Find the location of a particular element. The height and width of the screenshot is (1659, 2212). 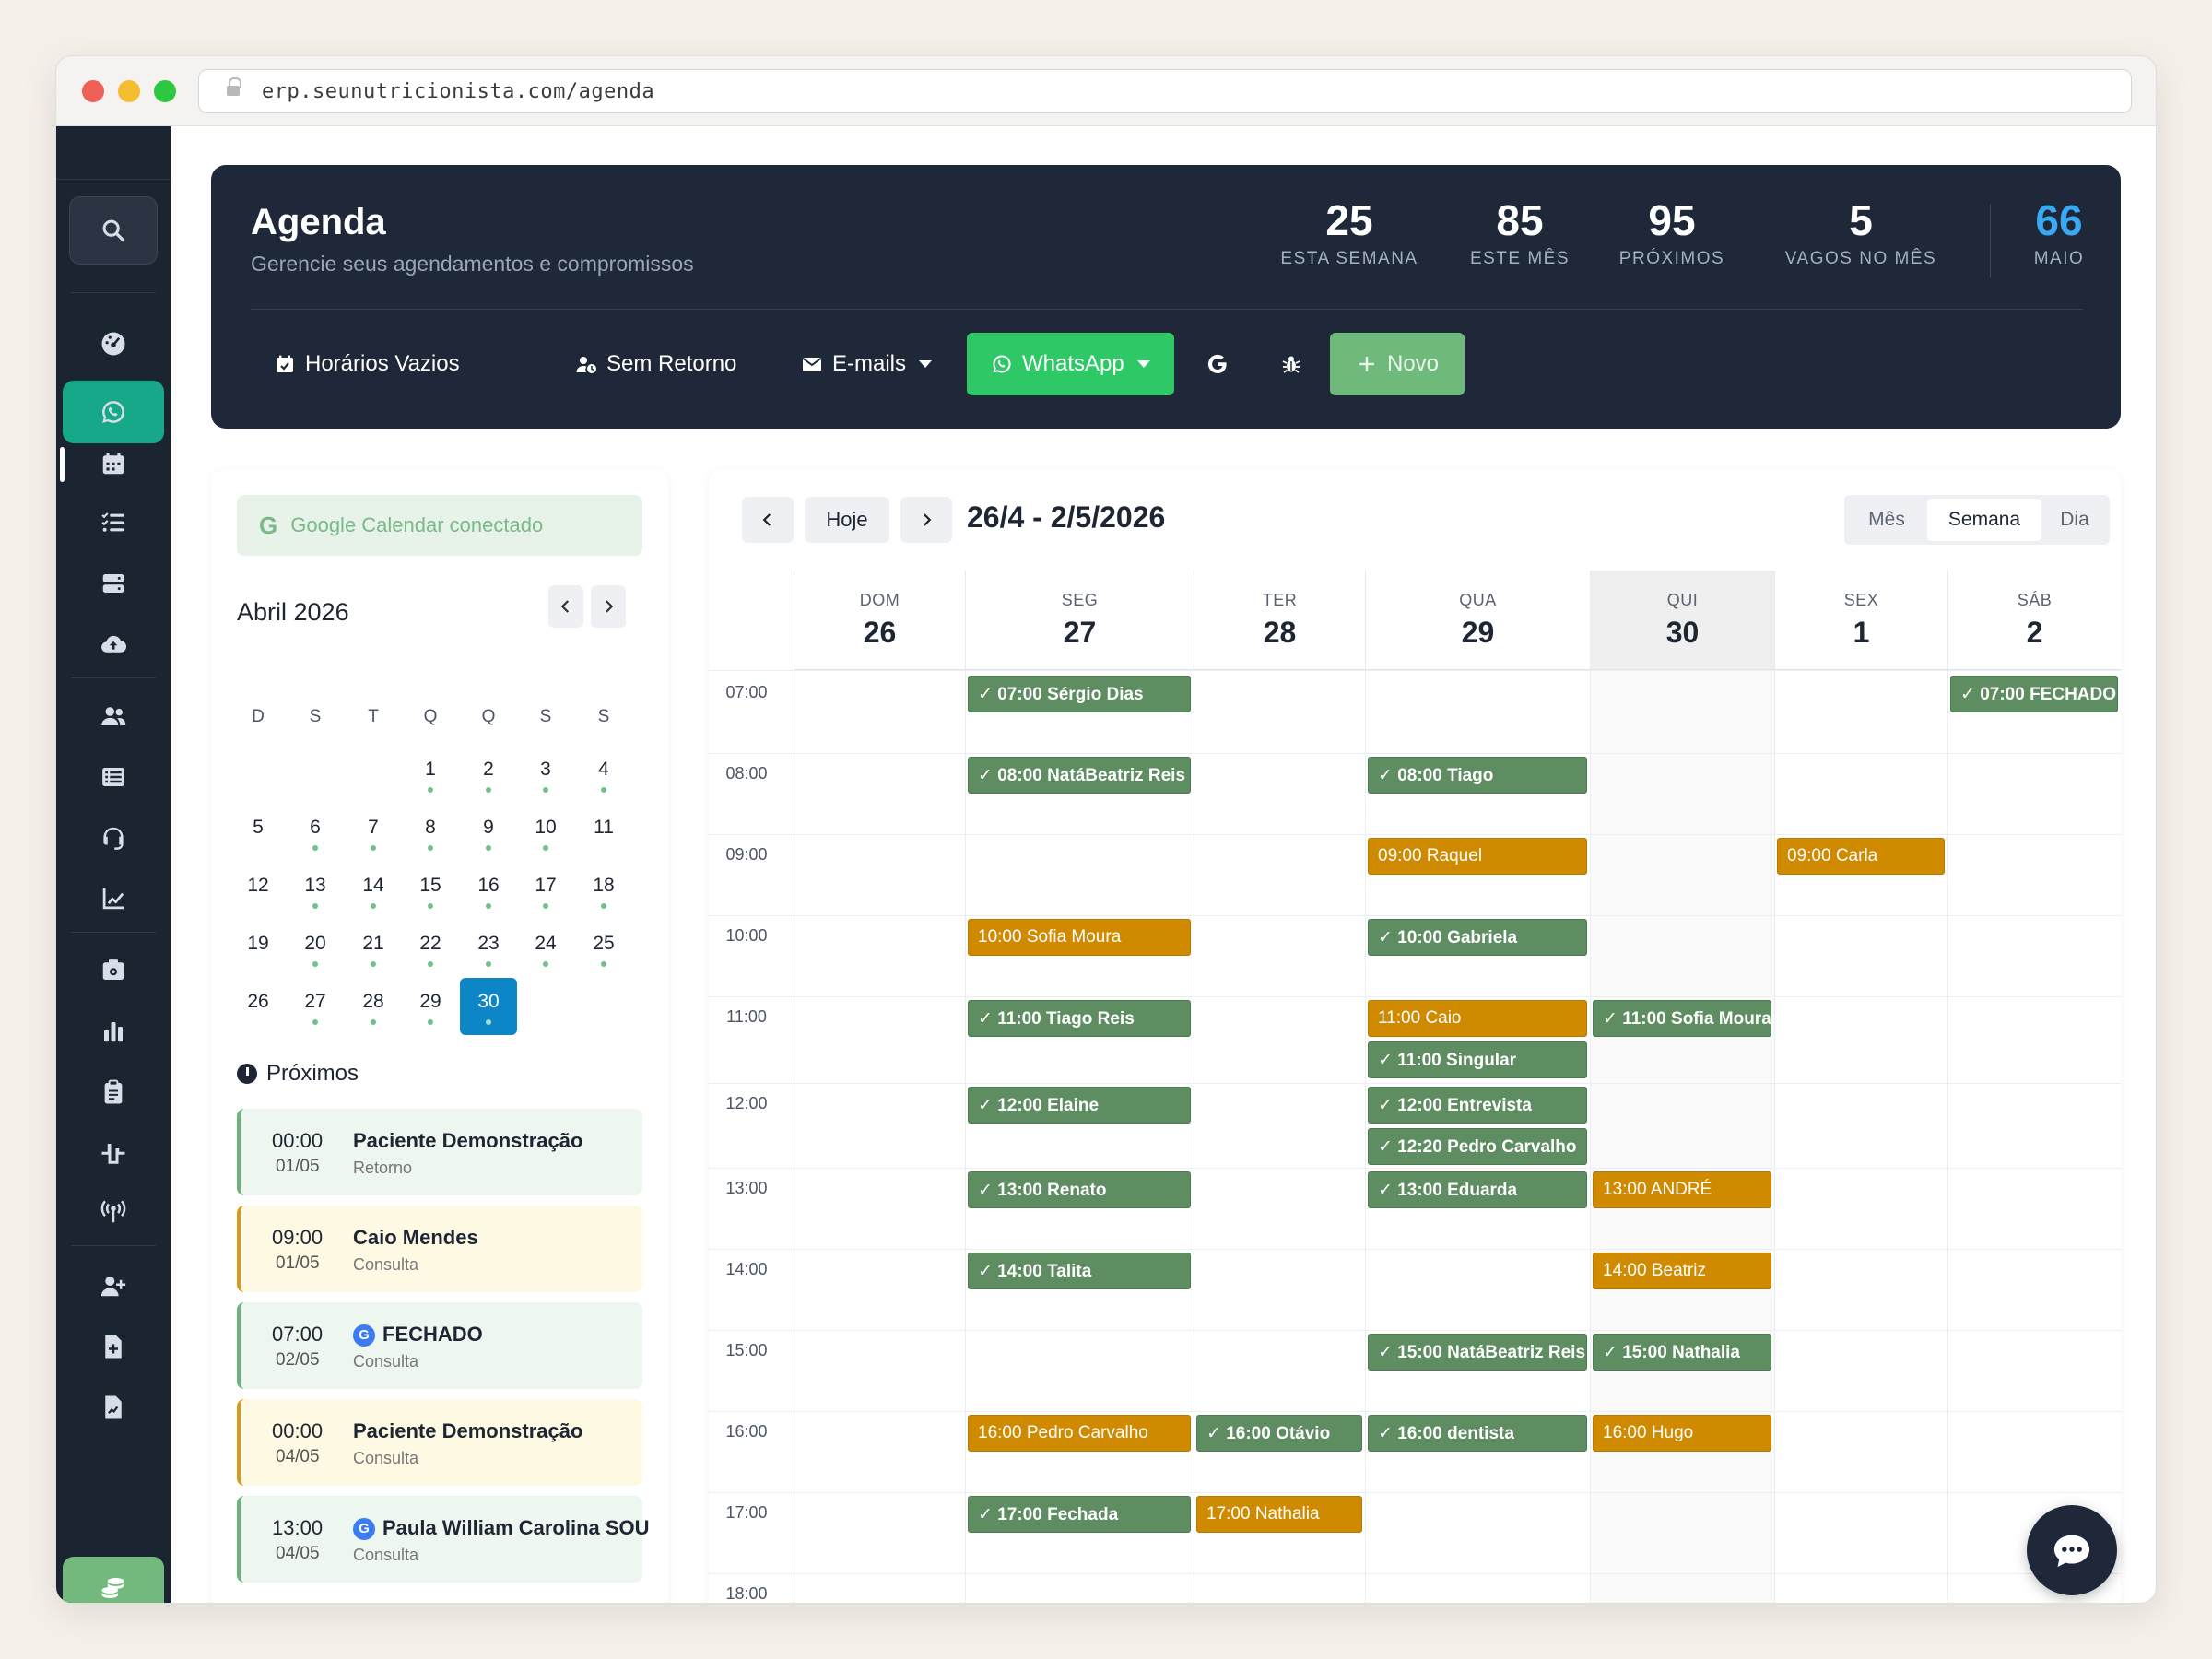

view-month-button: Mês is located at coordinates (1886, 520).